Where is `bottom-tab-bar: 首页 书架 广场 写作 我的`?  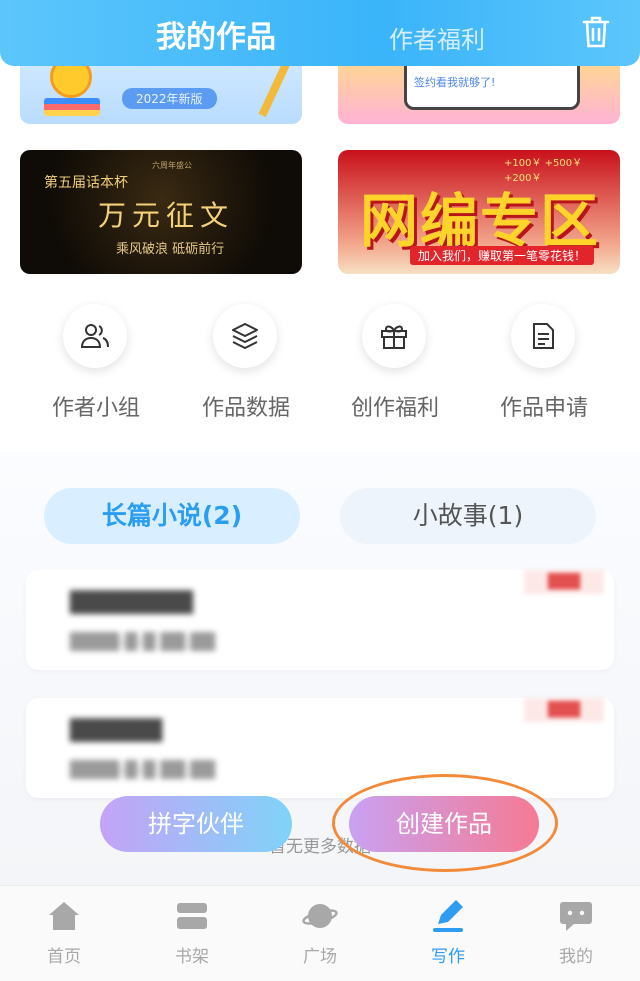
bottom-tab-bar: 首页 书架 广场 写作 我的 is located at coordinates (320, 933).